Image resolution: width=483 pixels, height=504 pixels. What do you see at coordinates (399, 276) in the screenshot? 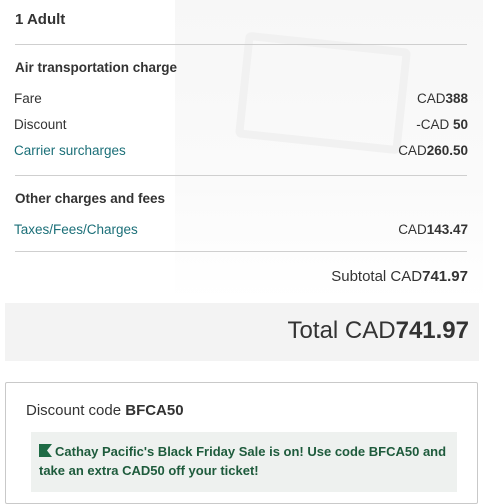
I see `subtotal: Subtotal CAD741.97` at bounding box center [399, 276].